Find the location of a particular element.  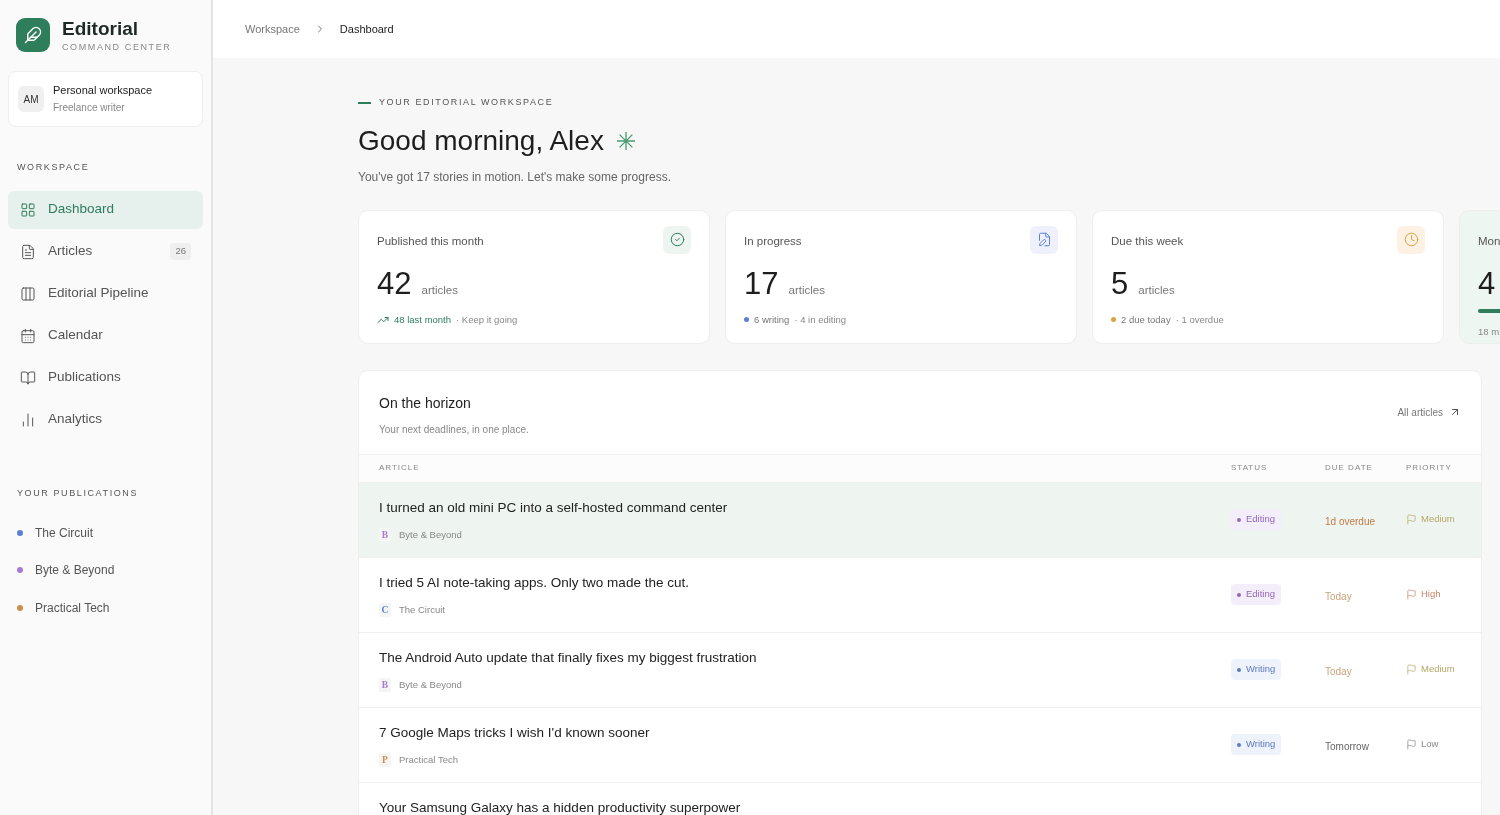

count-badge: 26 is located at coordinates (180, 251).